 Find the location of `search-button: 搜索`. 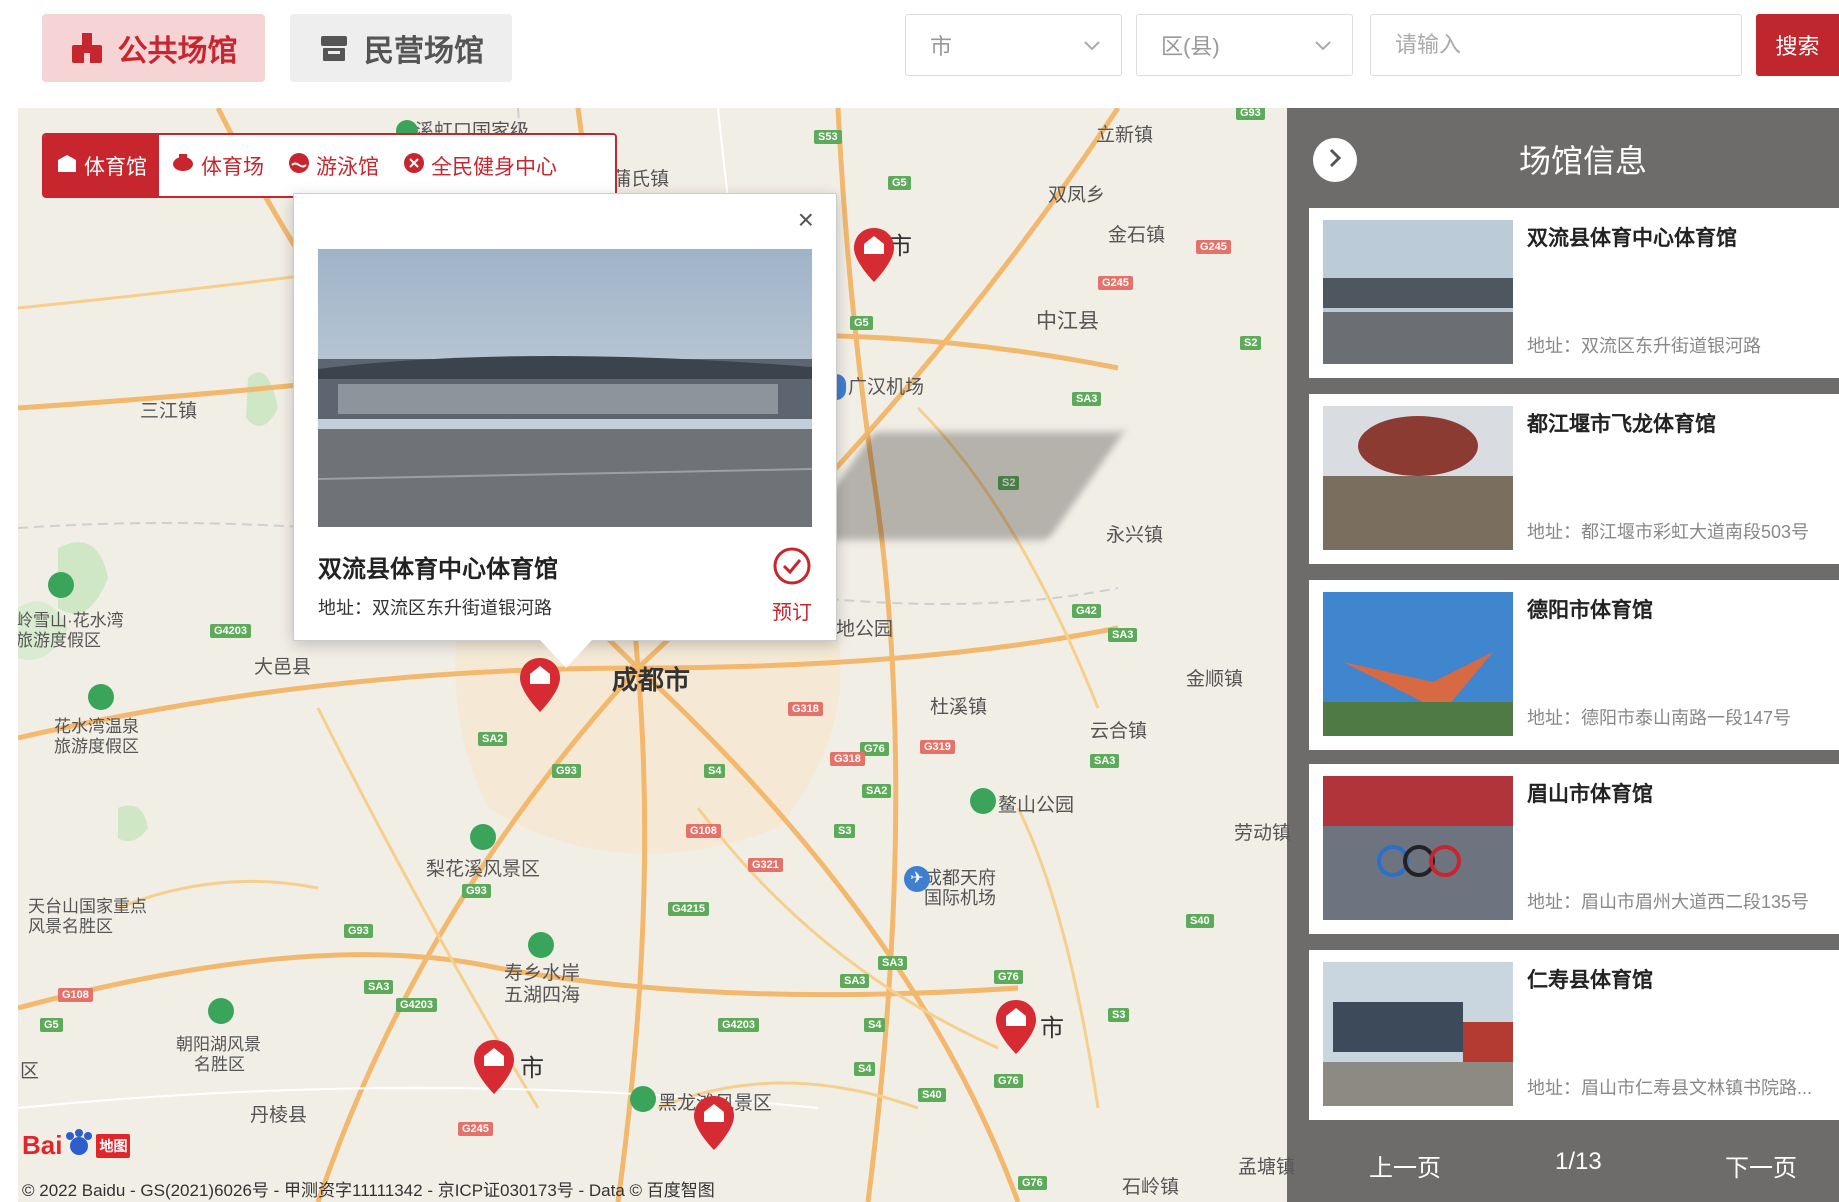

search-button: 搜索 is located at coordinates (1797, 45).